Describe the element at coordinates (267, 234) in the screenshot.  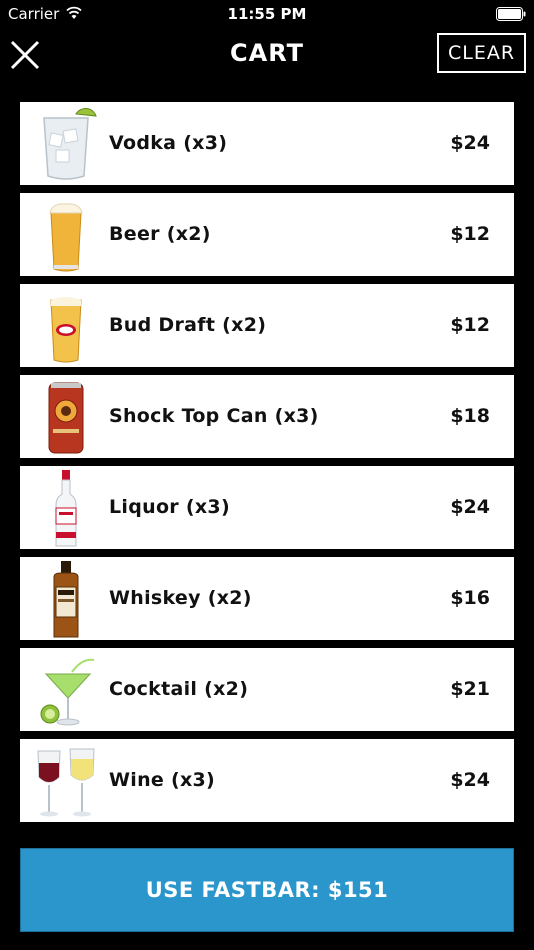
I see `cart-item: Beer (x2) $12` at that location.